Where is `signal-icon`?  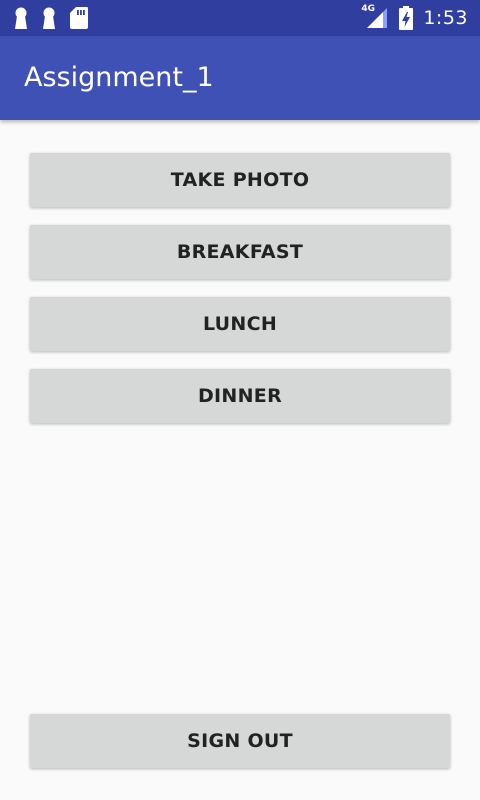
signal-icon is located at coordinates (377, 18).